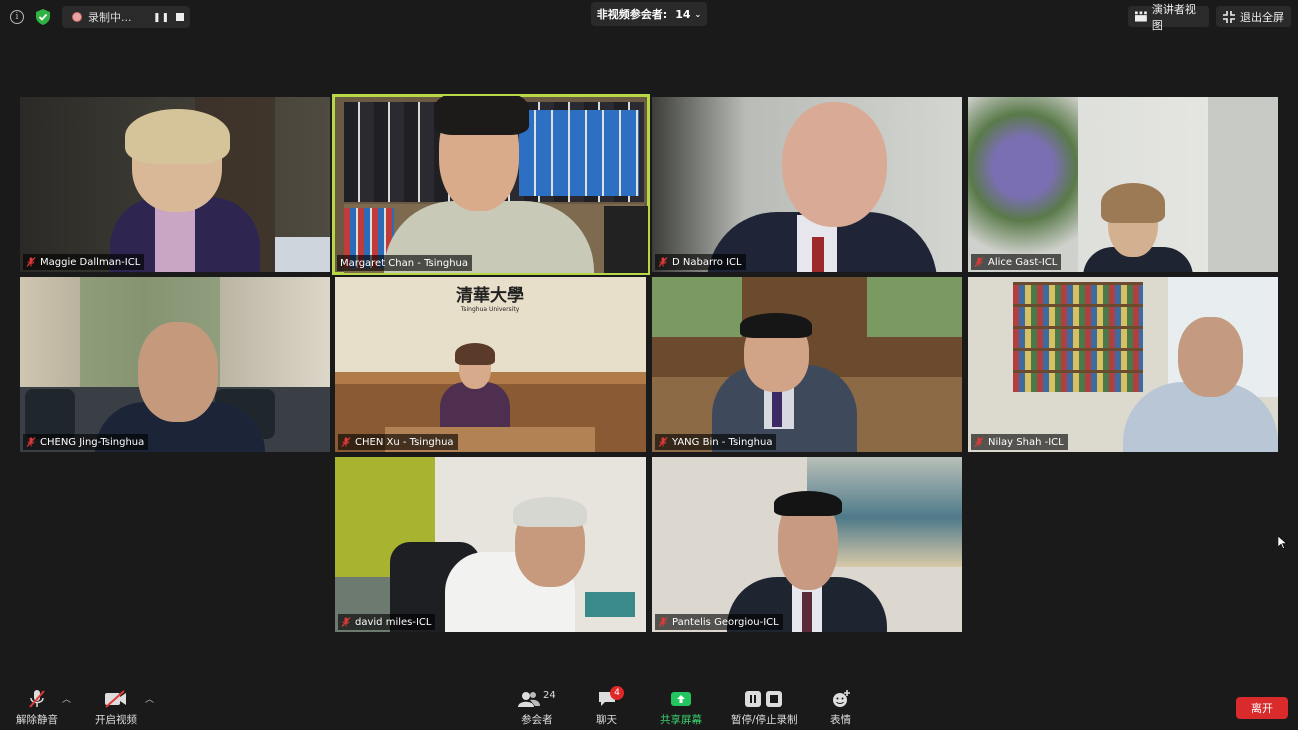 The width and height of the screenshot is (1298, 730). Describe the element at coordinates (1141, 16) in the screenshot. I see `speaker-view-icon` at that location.